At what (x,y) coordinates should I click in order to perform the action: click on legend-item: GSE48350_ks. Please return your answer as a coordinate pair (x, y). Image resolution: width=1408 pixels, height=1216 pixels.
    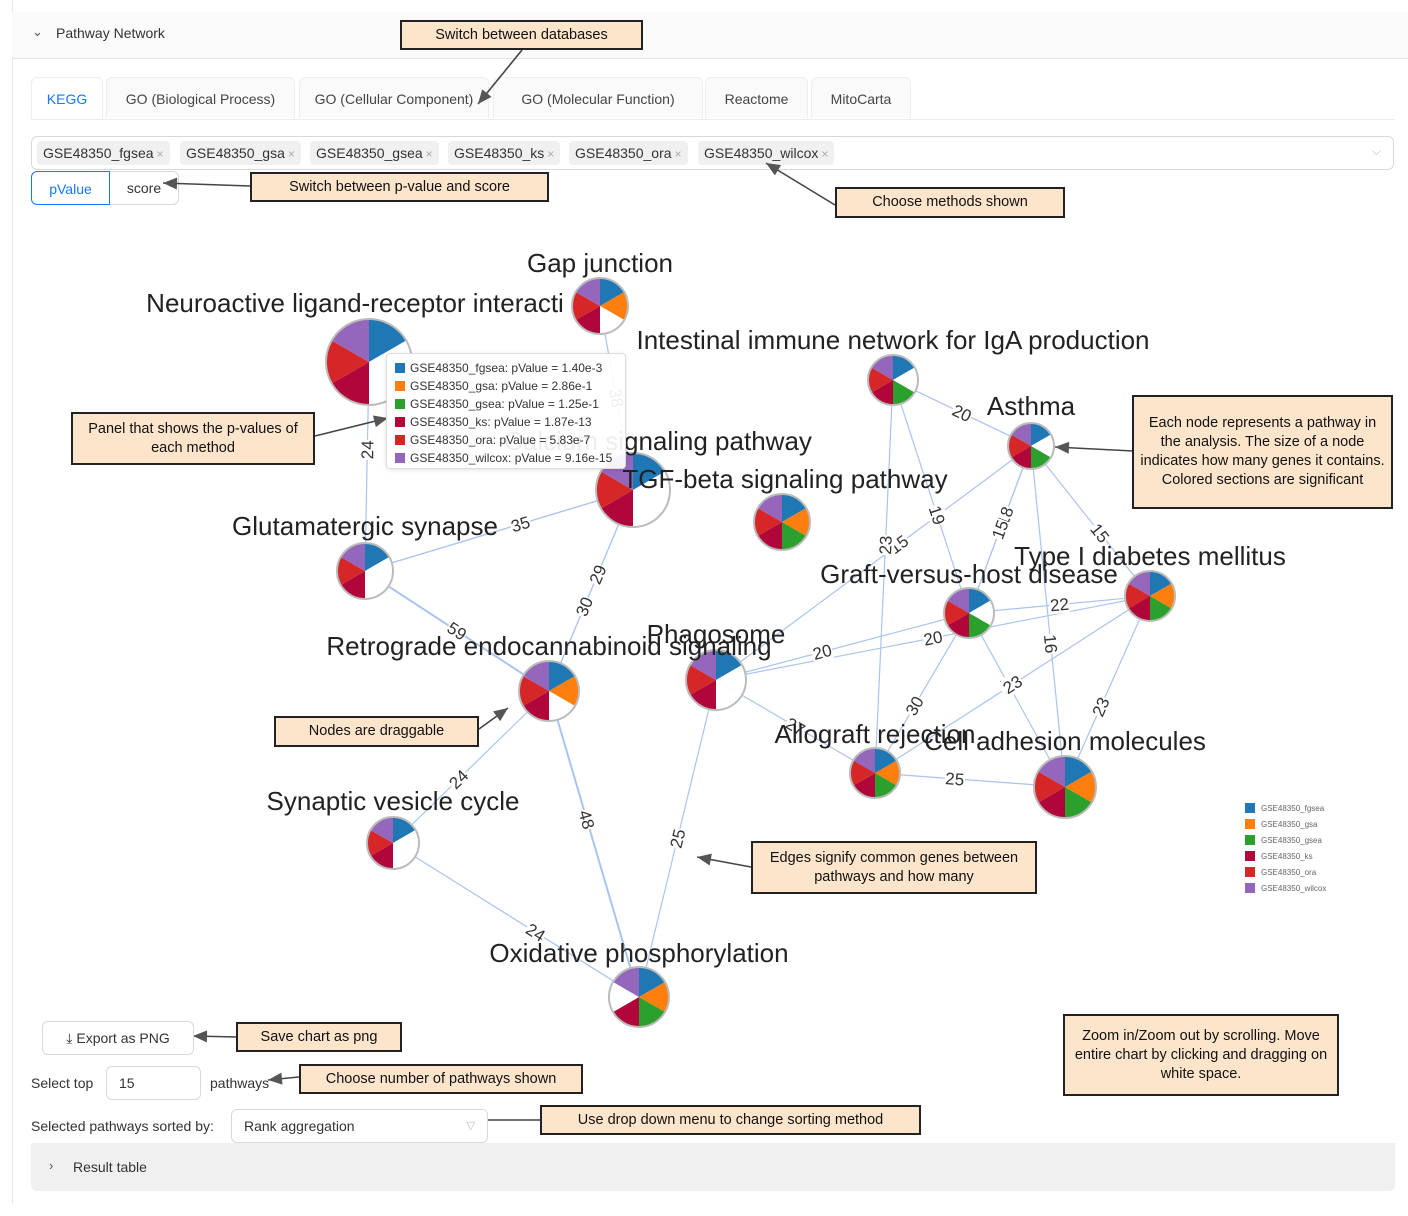
    Looking at the image, I should click on (1285, 859).